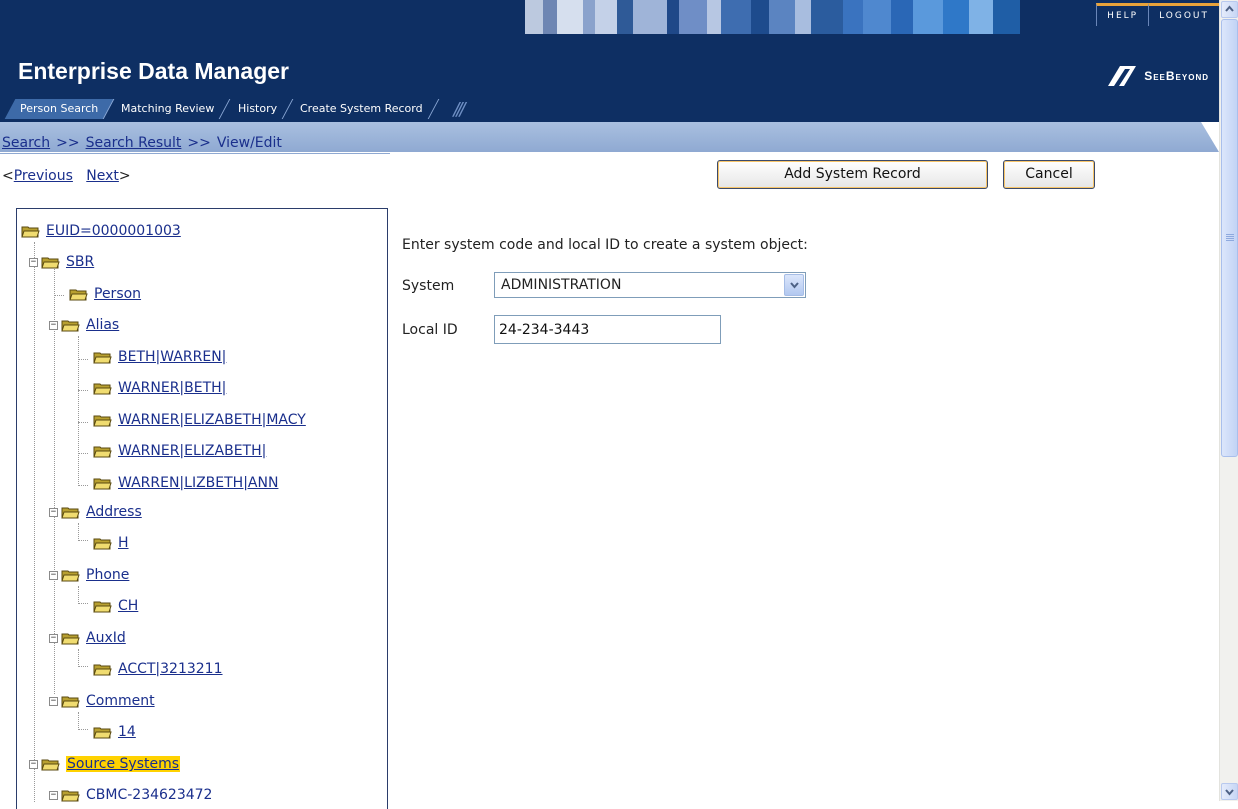  I want to click on cancel-button: Cancel, so click(1049, 174).